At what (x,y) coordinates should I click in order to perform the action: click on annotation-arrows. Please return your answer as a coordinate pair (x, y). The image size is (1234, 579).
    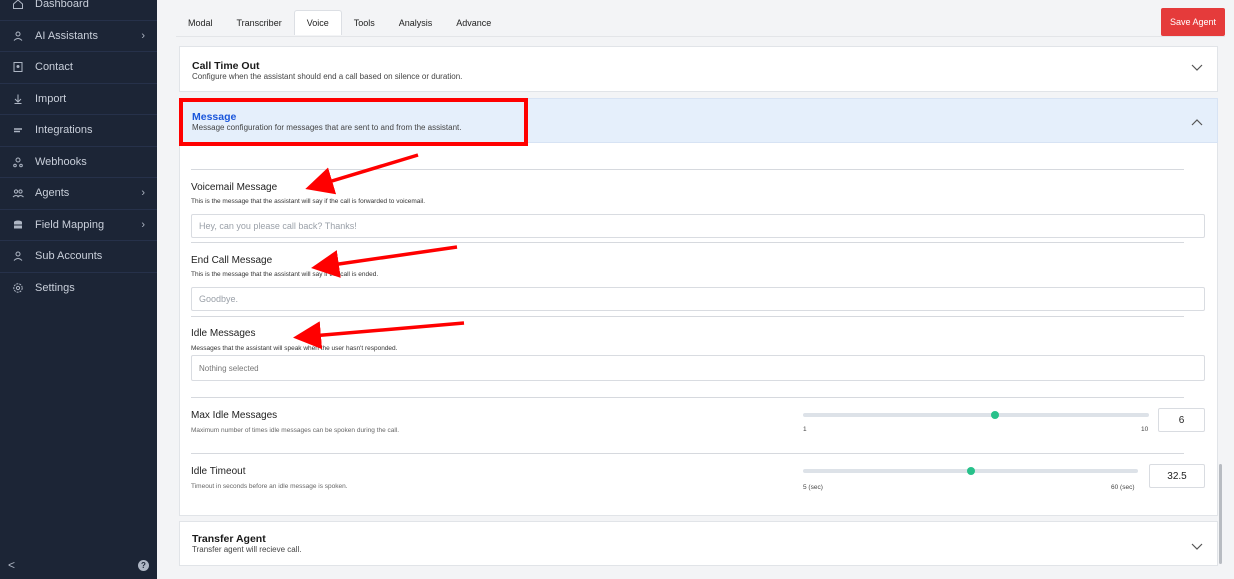
    Looking at the image, I should click on (379, 251).